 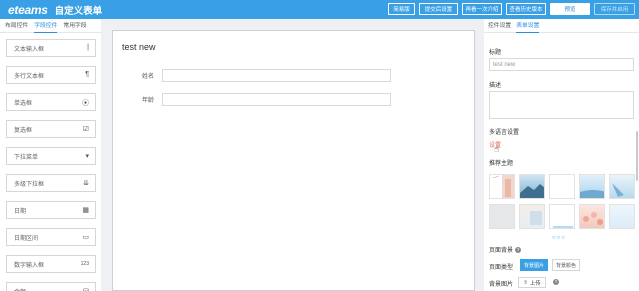 What do you see at coordinates (501, 164) in the screenshot?
I see `theme-label: 推荐主题` at bounding box center [501, 164].